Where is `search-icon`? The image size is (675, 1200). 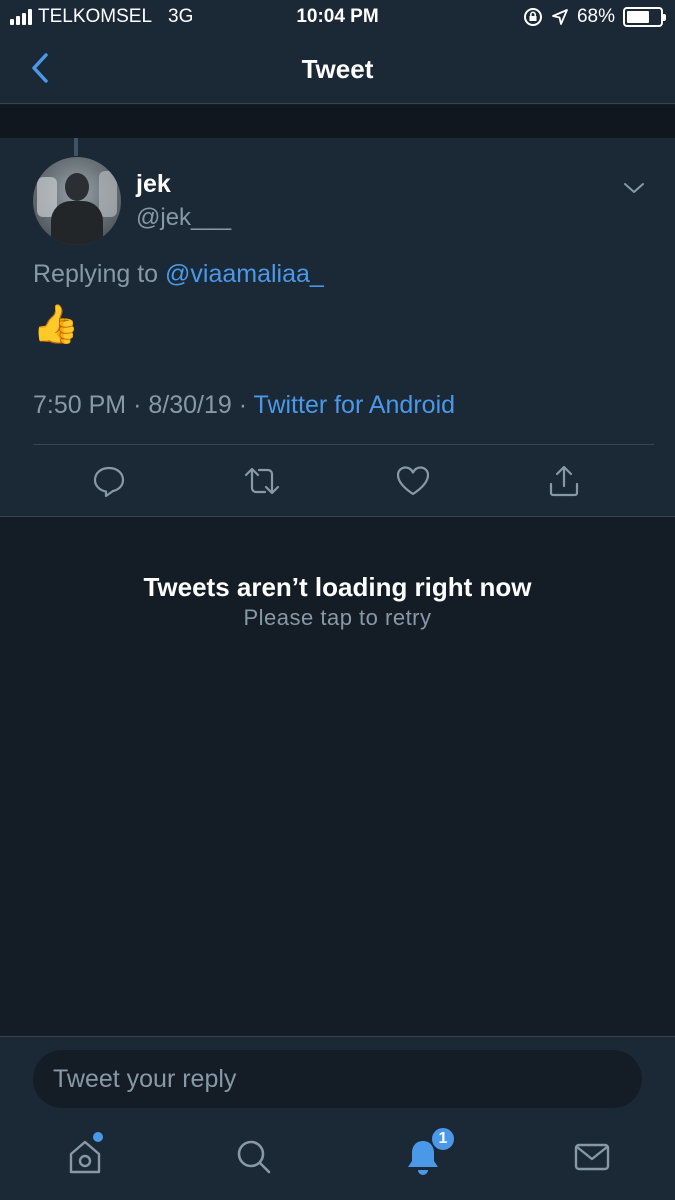 search-icon is located at coordinates (254, 1157).